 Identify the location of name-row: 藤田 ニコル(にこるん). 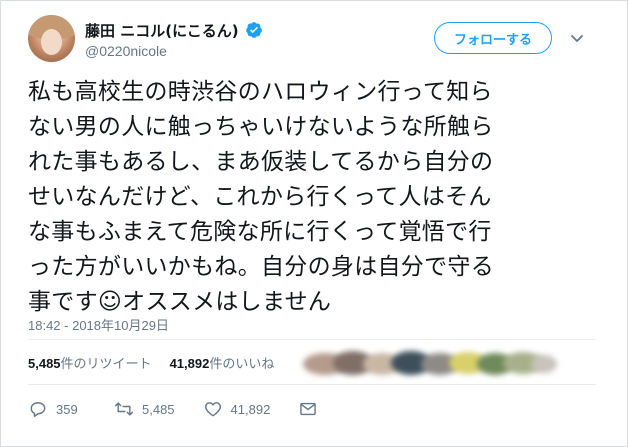
(174, 30).